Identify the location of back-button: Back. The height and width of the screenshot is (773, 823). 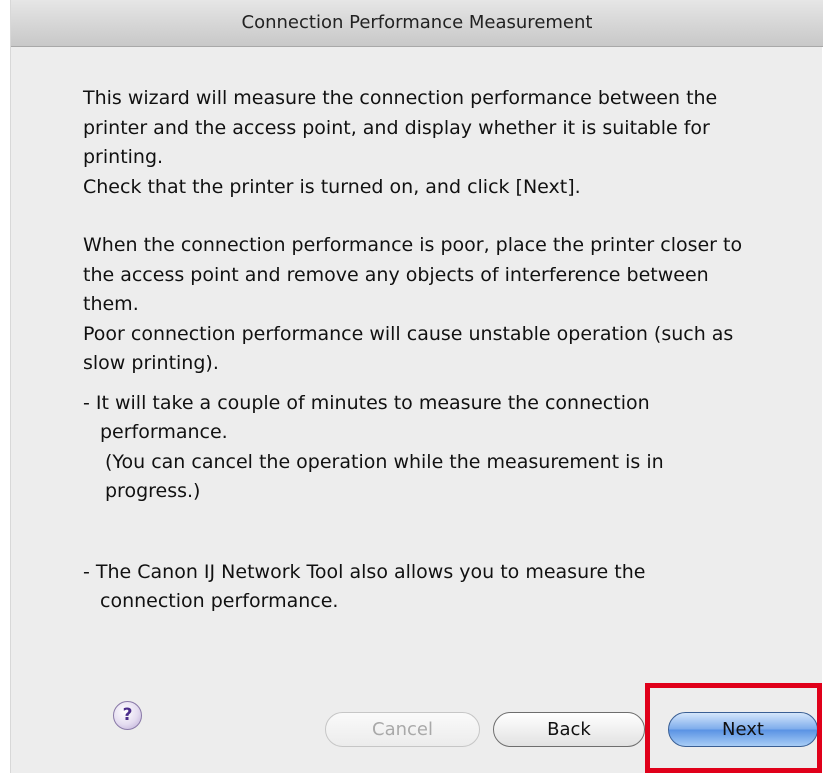
(569, 729).